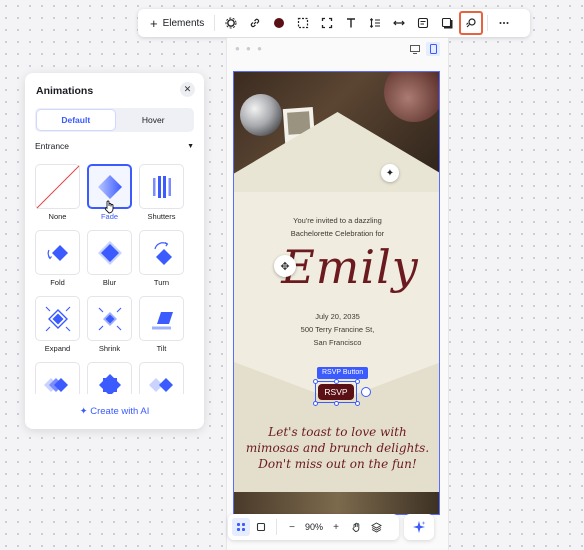  What do you see at coordinates (57, 348) in the screenshot?
I see `tile-label: Expand` at bounding box center [57, 348].